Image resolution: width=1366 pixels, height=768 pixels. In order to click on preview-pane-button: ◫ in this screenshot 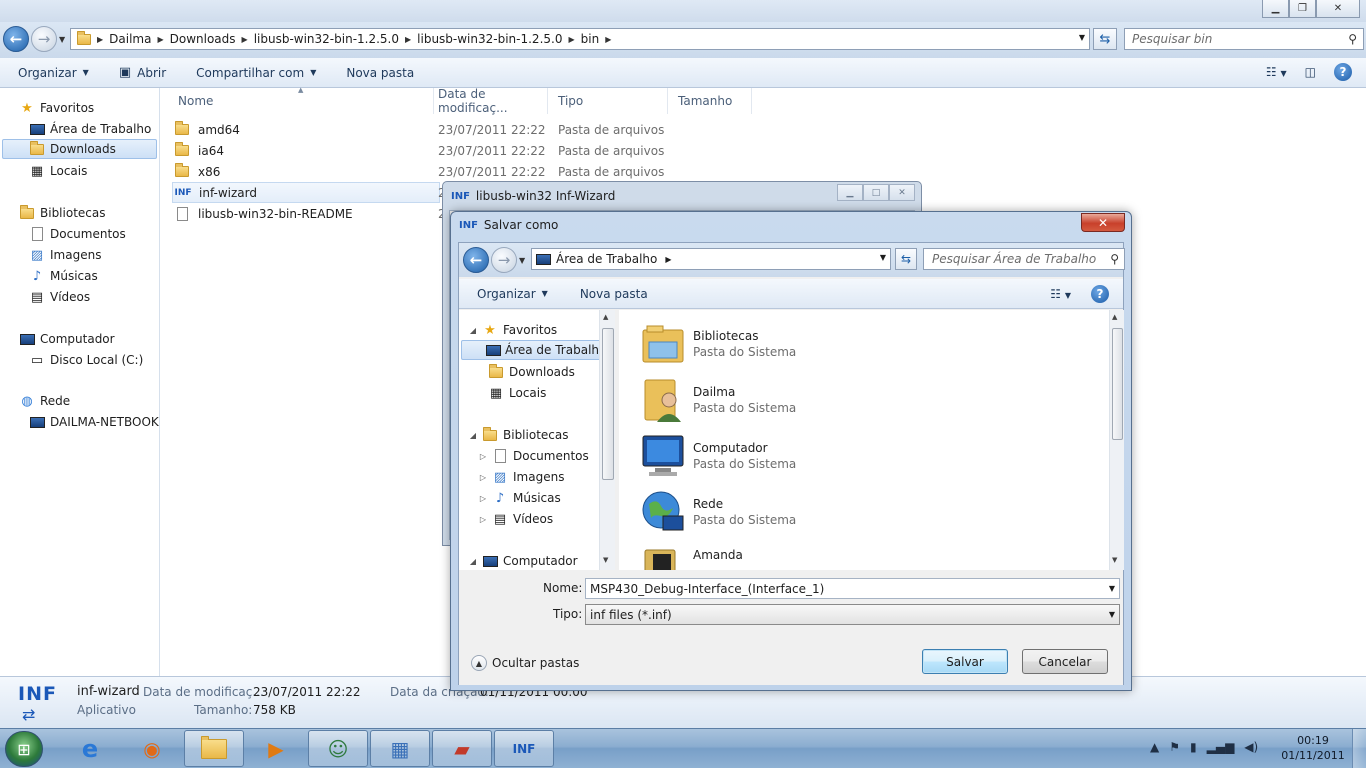, I will do `click(1310, 72)`.